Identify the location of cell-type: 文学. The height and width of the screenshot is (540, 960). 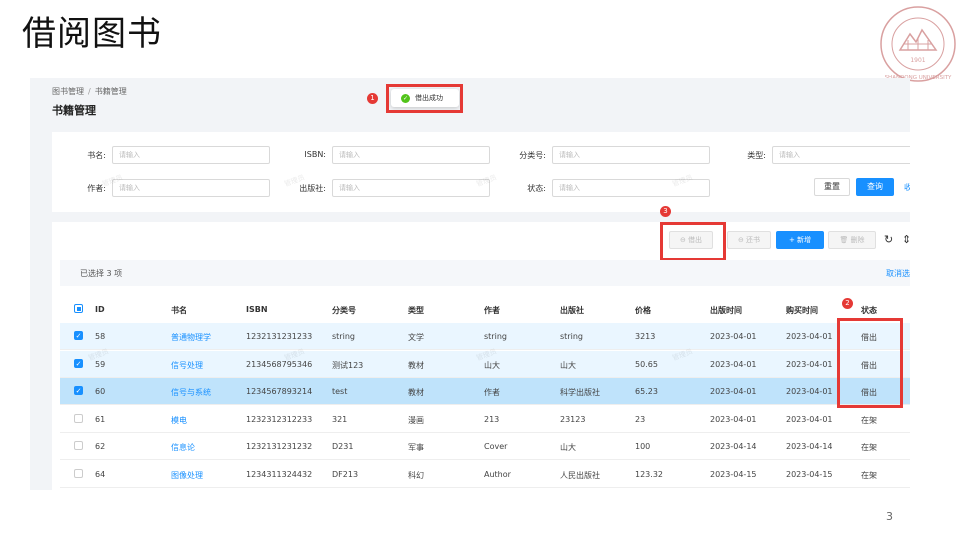
(416, 337).